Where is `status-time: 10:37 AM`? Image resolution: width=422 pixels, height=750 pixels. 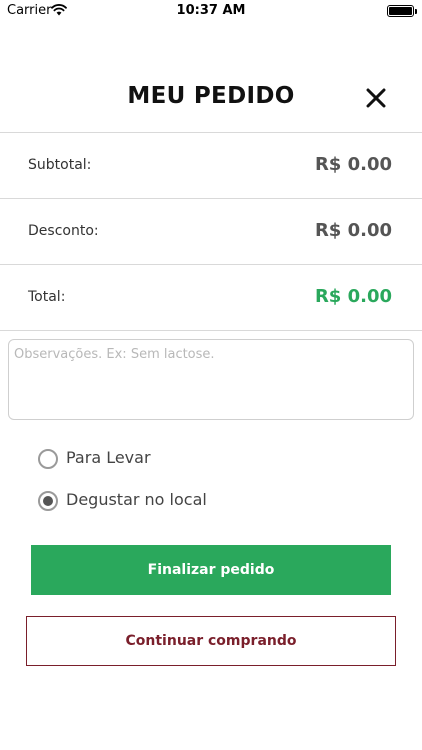
status-time: 10:37 AM is located at coordinates (211, 10).